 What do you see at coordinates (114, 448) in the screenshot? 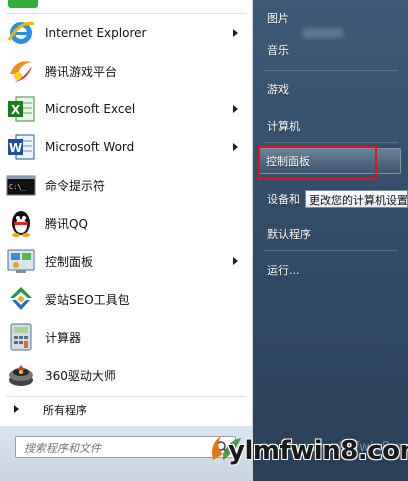
I see `search-input` at bounding box center [114, 448].